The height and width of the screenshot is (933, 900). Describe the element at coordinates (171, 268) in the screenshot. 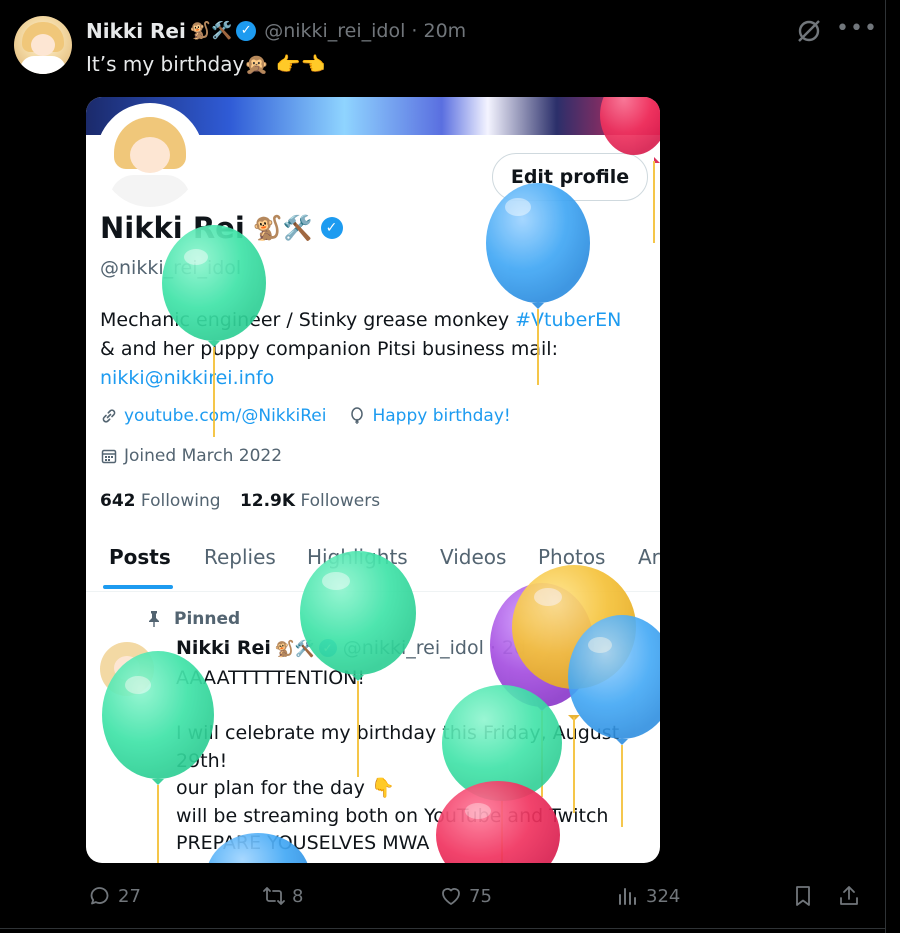

I see `profile-handle: @nikki_rei_idol` at that location.